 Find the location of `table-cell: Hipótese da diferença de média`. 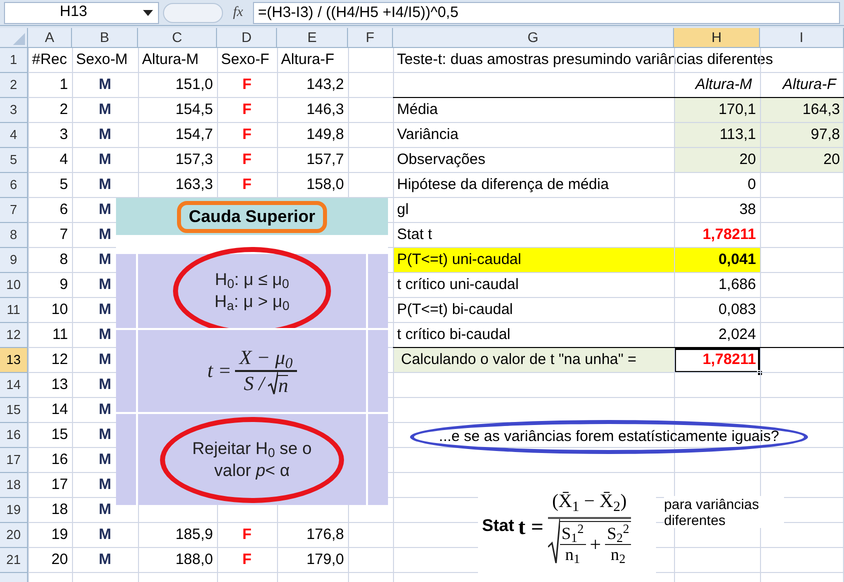

table-cell: Hipótese da diferença de média is located at coordinates (503, 185).